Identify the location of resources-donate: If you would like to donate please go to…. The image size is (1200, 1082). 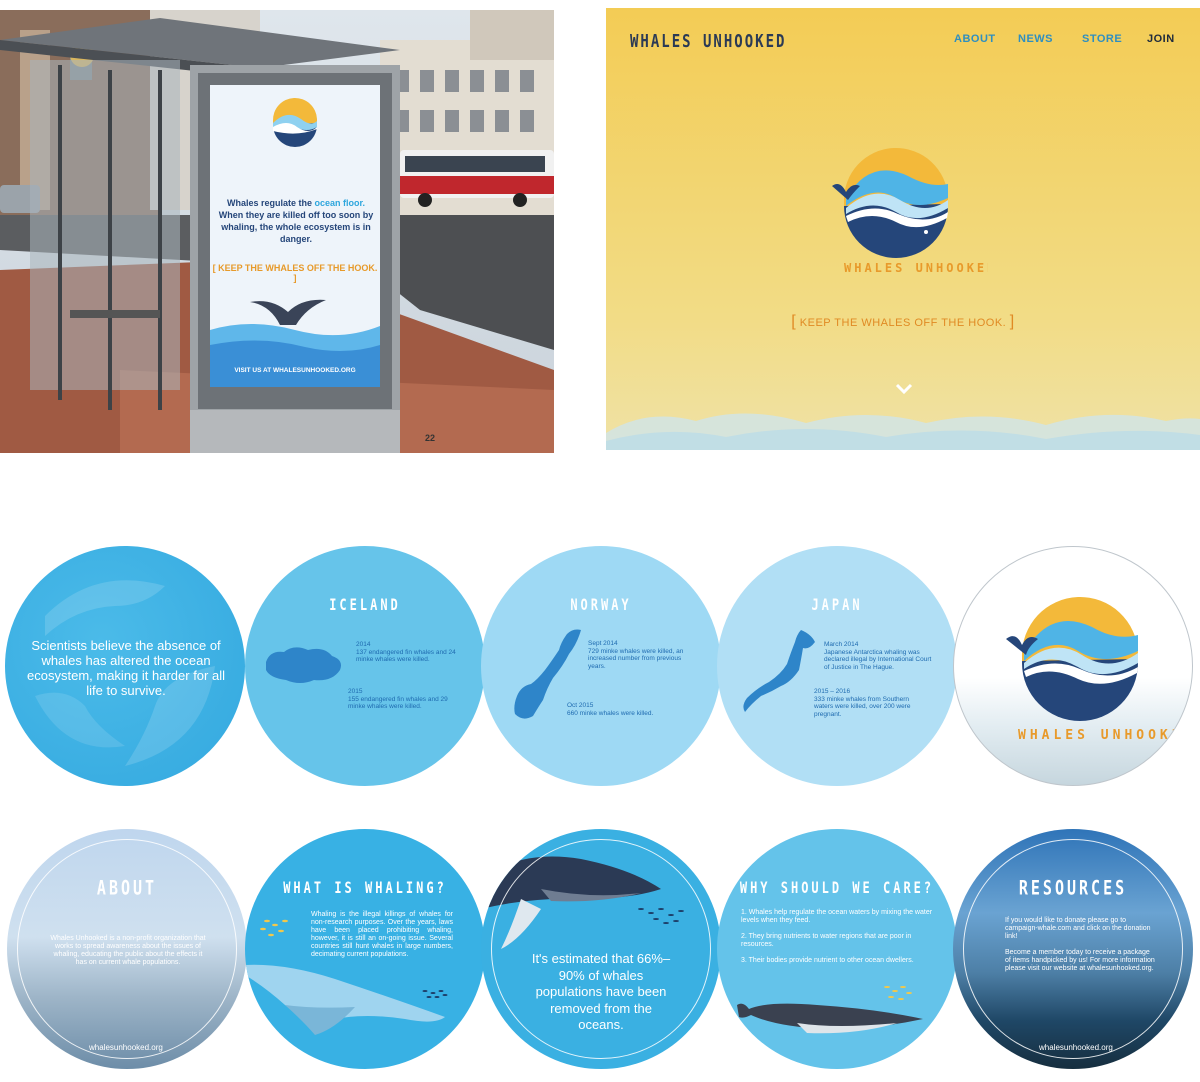
(1078, 928).